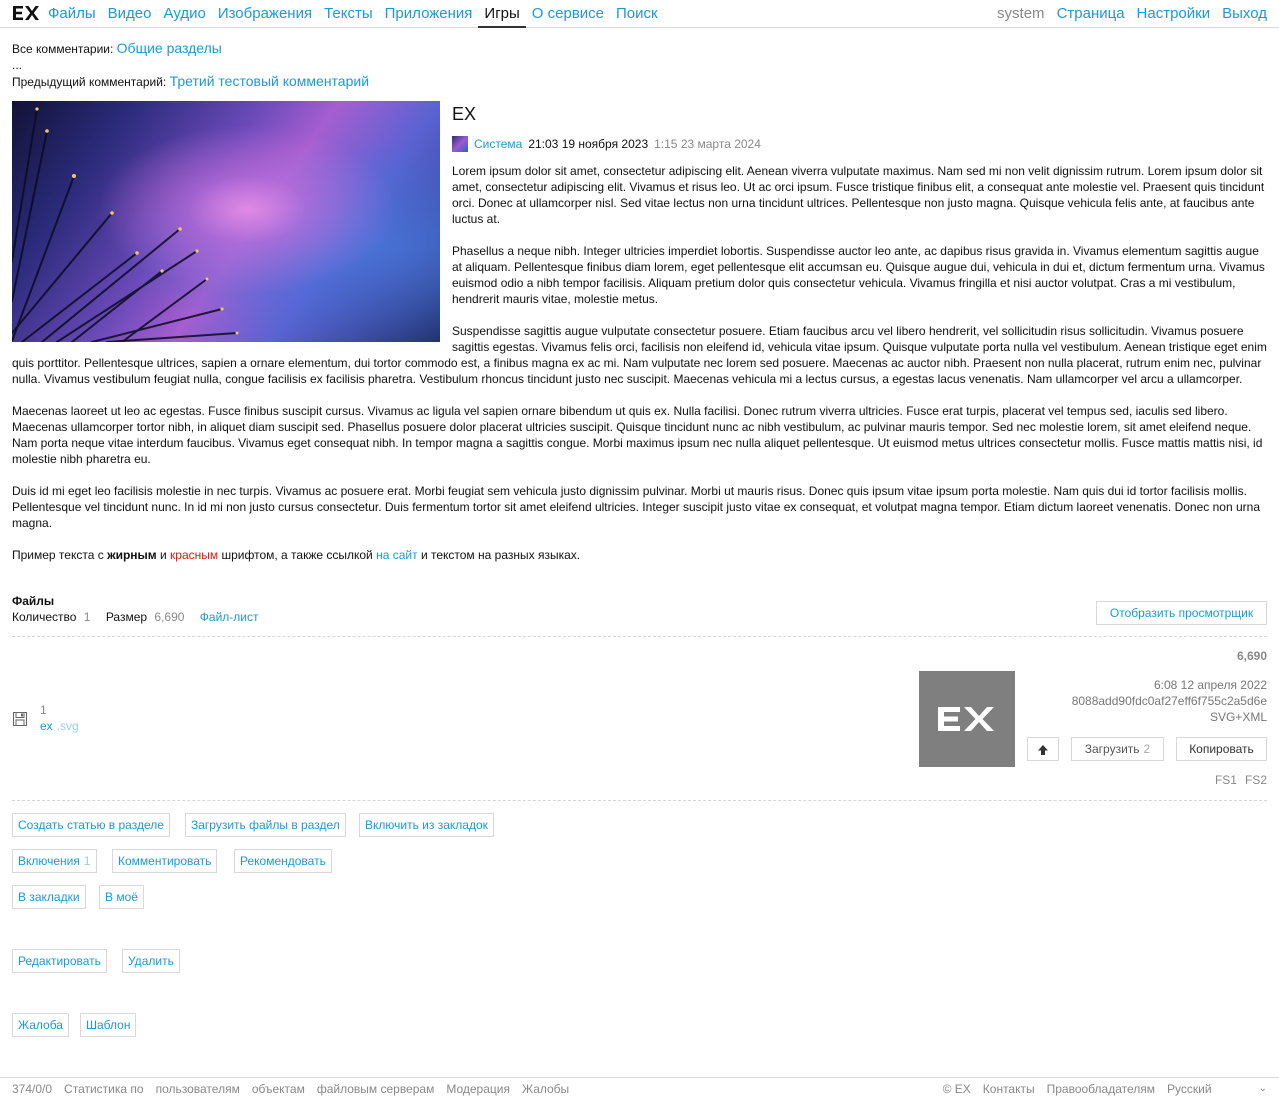 This screenshot has width=1279, height=1101. Describe the element at coordinates (151, 961) in the screenshot. I see `delete-button: Удалить` at that location.